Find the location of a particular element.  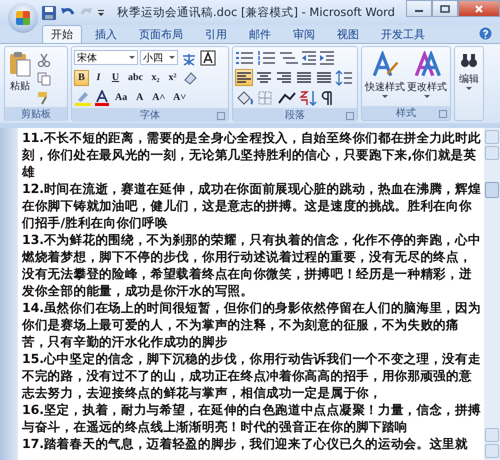

document-paragraph: 15.心中坚定的信念，脚下沉稳的步伐，你用行动告诉我们一个不变之理，没有走不完的路，没有过不了的山，成功正在终点冲着你高高的招手，用你那顽强的意志去努力，去迎接终点的鲜花与掌声，相信成功一定是属于你， is located at coordinates (252, 375).